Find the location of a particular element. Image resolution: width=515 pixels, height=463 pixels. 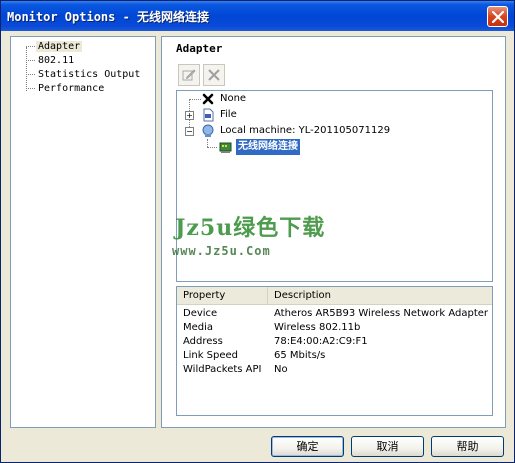

delete-button is located at coordinates (214, 75).